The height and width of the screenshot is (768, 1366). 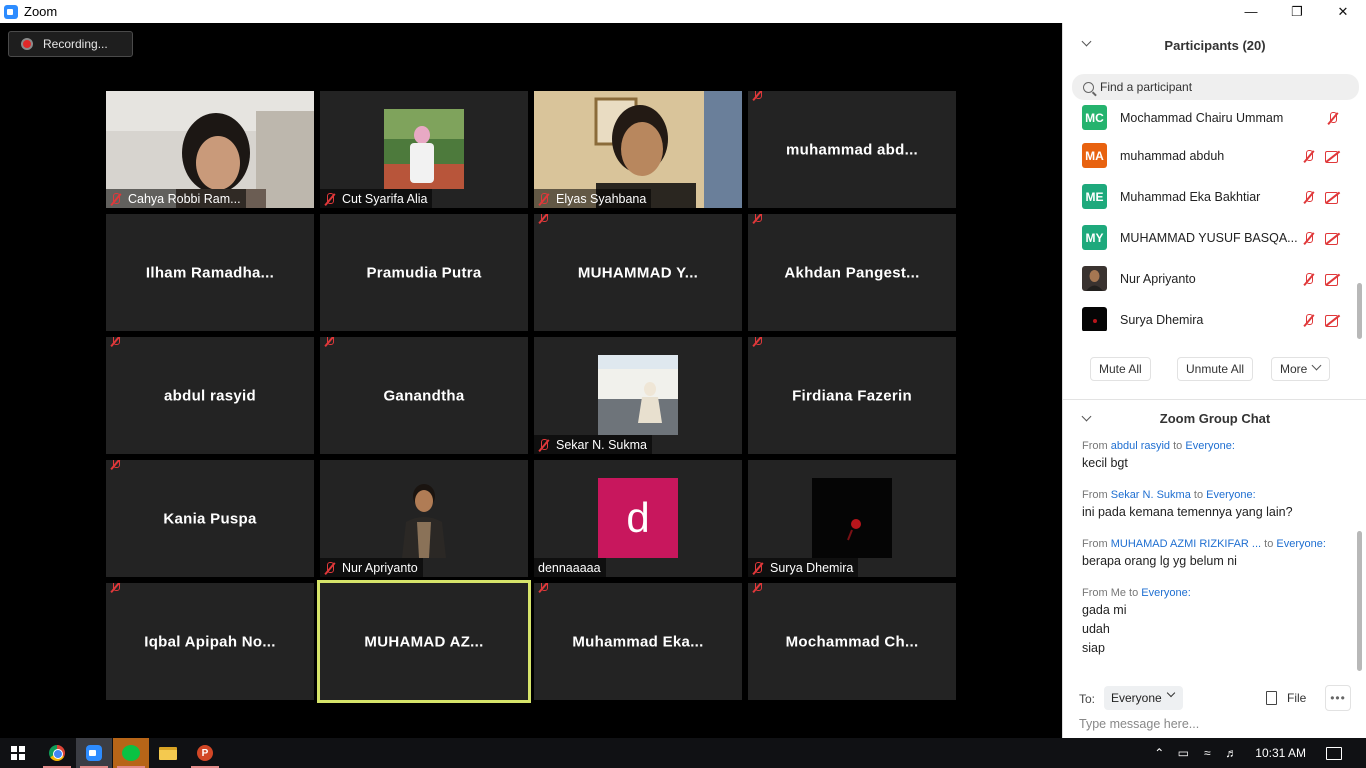 I want to click on participant-name-label: Cut Syarifa Alia, so click(x=376, y=198).